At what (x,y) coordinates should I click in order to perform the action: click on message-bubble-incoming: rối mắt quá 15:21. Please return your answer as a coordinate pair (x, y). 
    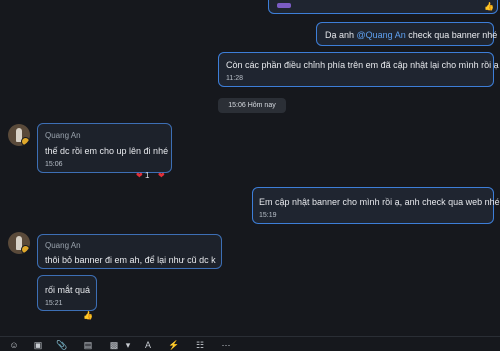
    Looking at the image, I should click on (67, 293).